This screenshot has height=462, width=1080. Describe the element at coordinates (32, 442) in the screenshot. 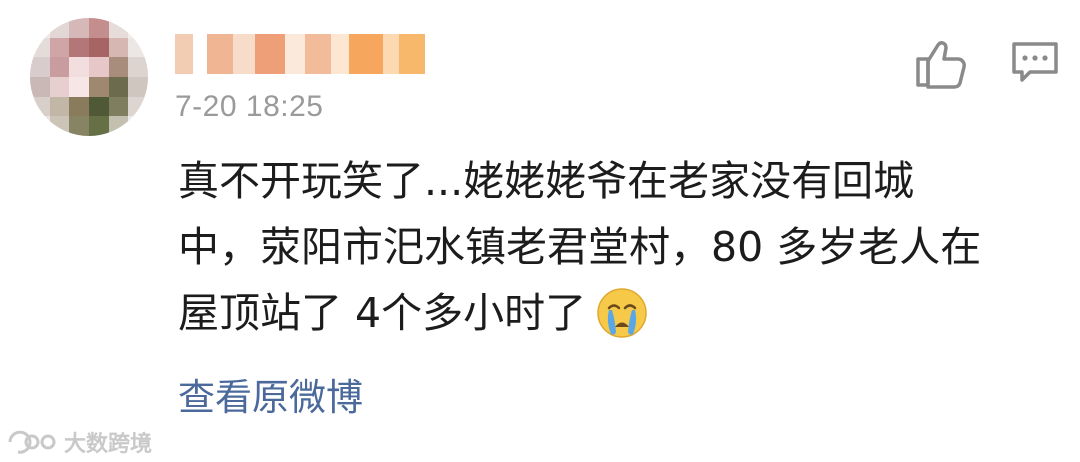

I see `watermark-logo-icon` at that location.